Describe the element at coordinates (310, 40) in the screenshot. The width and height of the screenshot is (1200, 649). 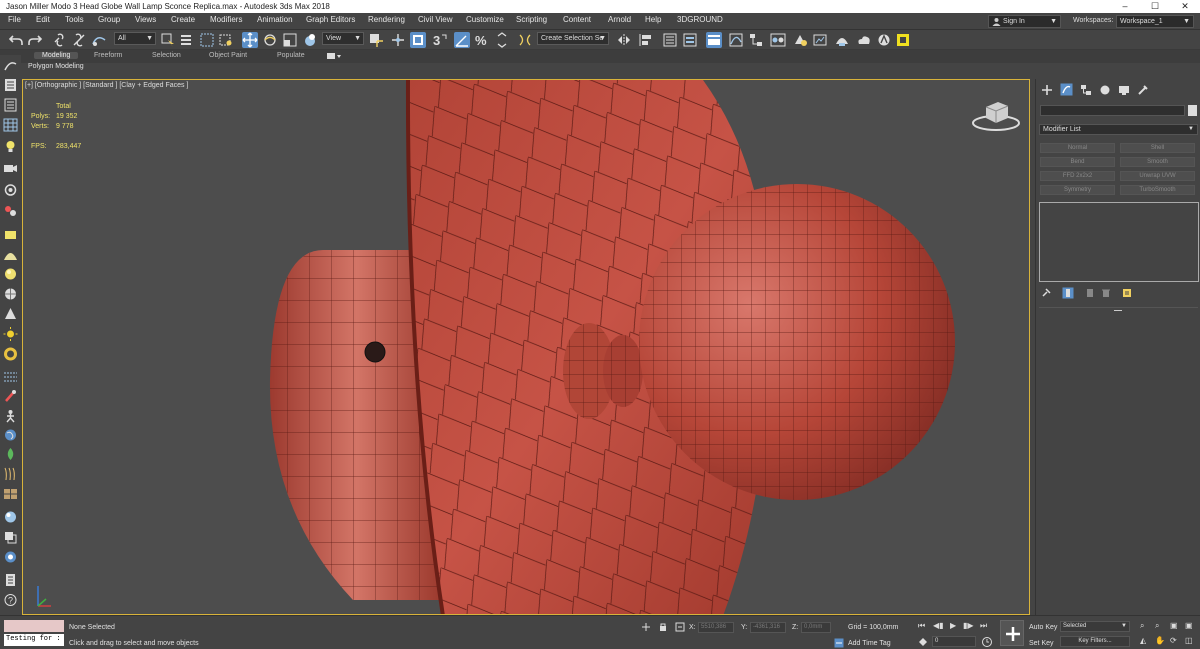
I see `placement-icon` at that location.